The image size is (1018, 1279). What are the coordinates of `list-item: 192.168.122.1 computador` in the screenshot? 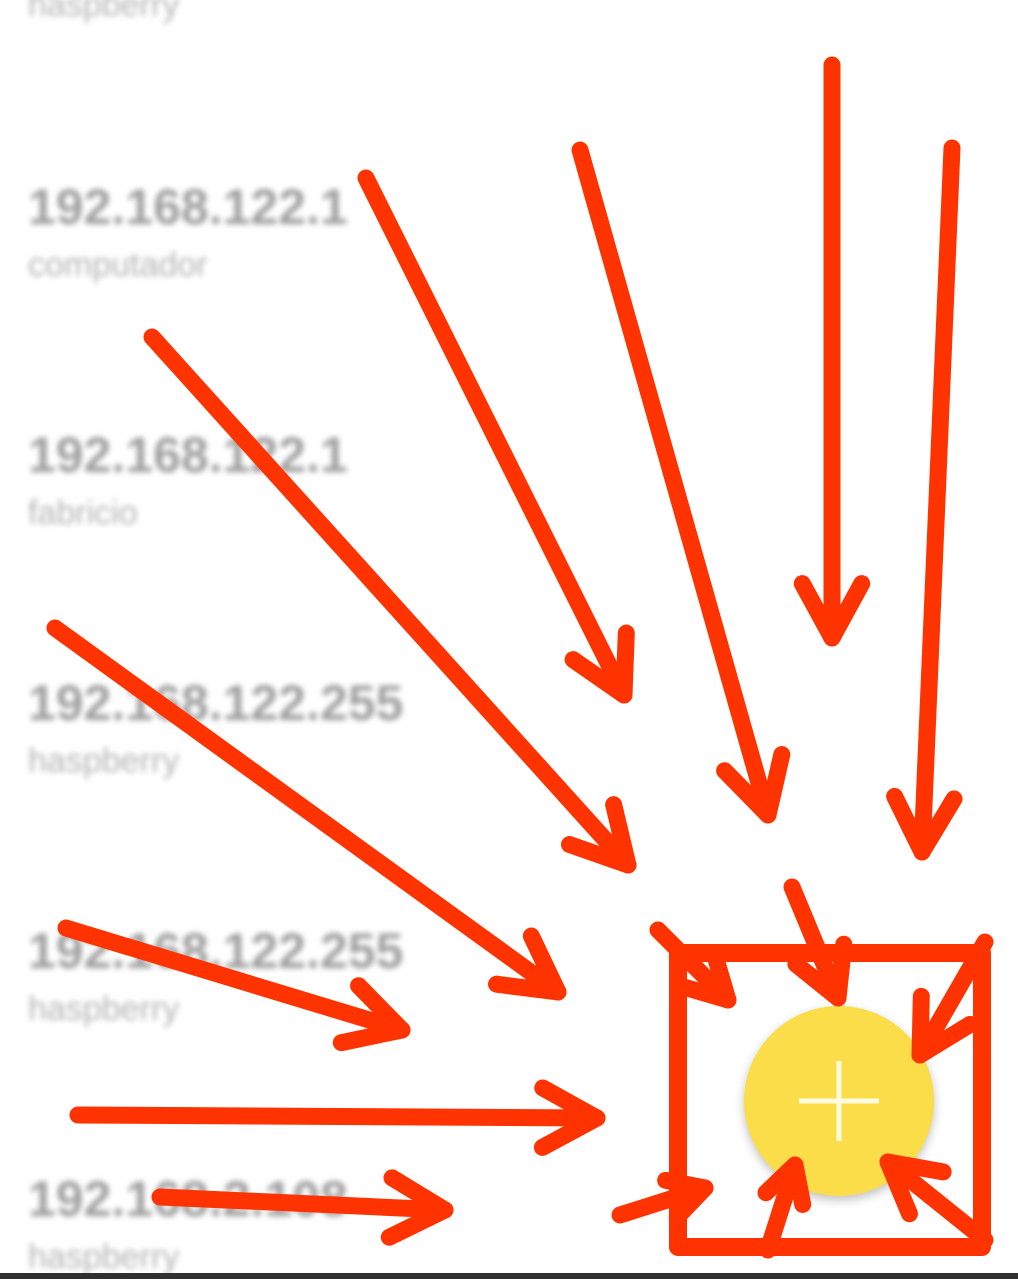 It's located at (188, 232).